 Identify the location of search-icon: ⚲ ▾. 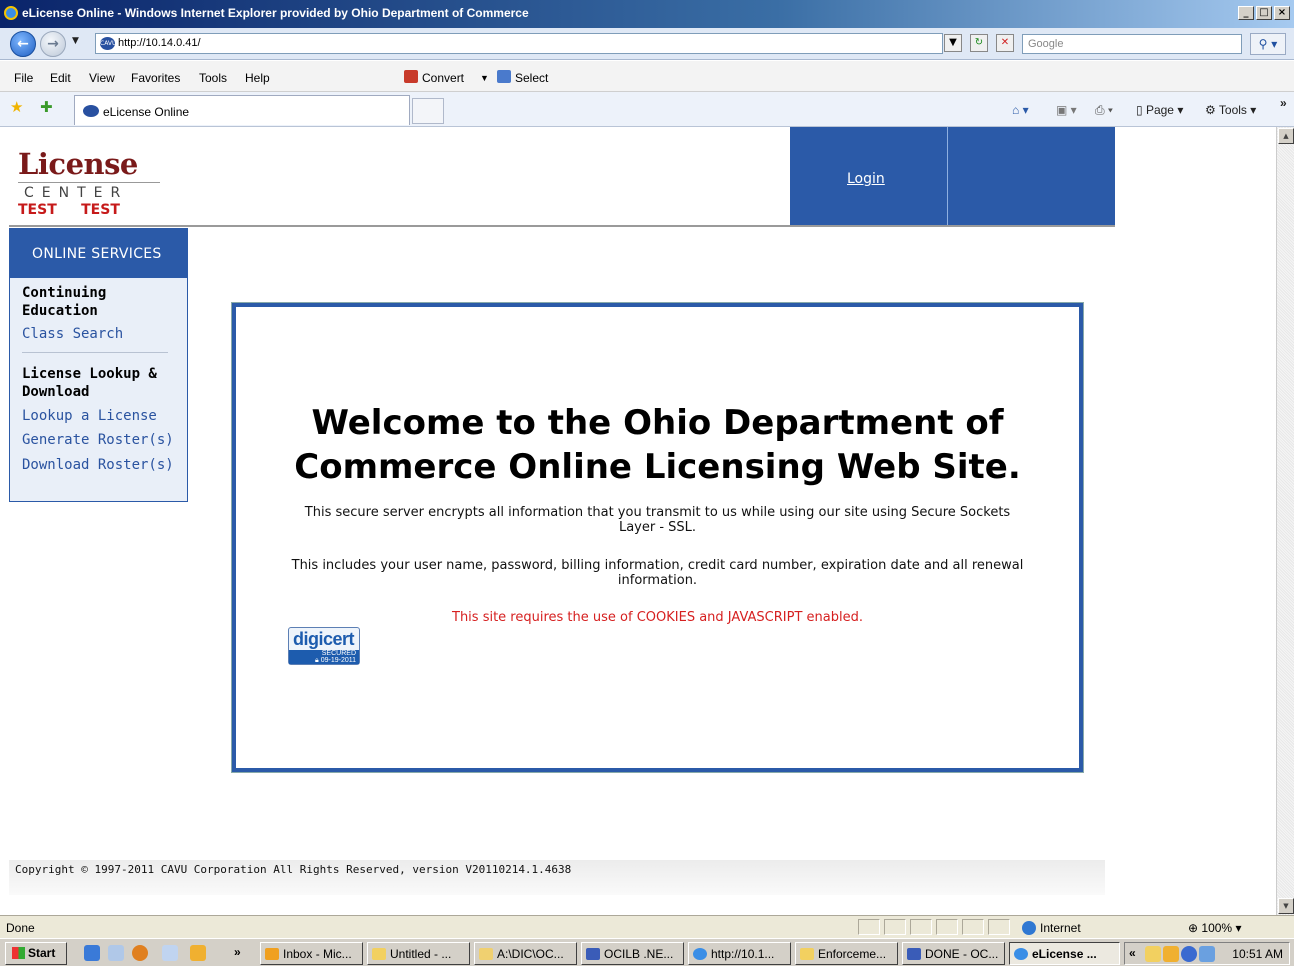
(1268, 44).